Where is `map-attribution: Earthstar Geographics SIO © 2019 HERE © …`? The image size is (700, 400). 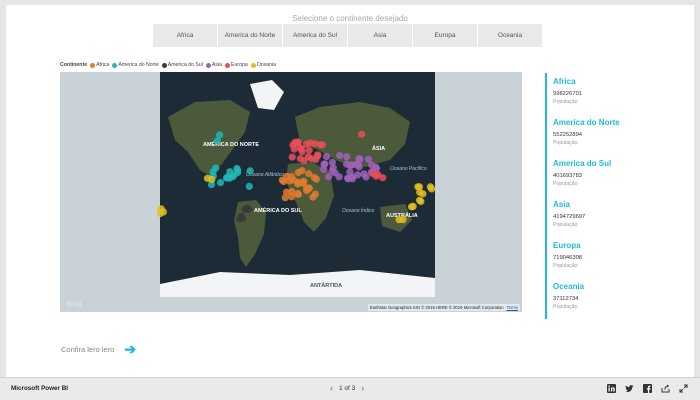 map-attribution: Earthstar Geographics SIO © 2019 HERE © … is located at coordinates (443, 307).